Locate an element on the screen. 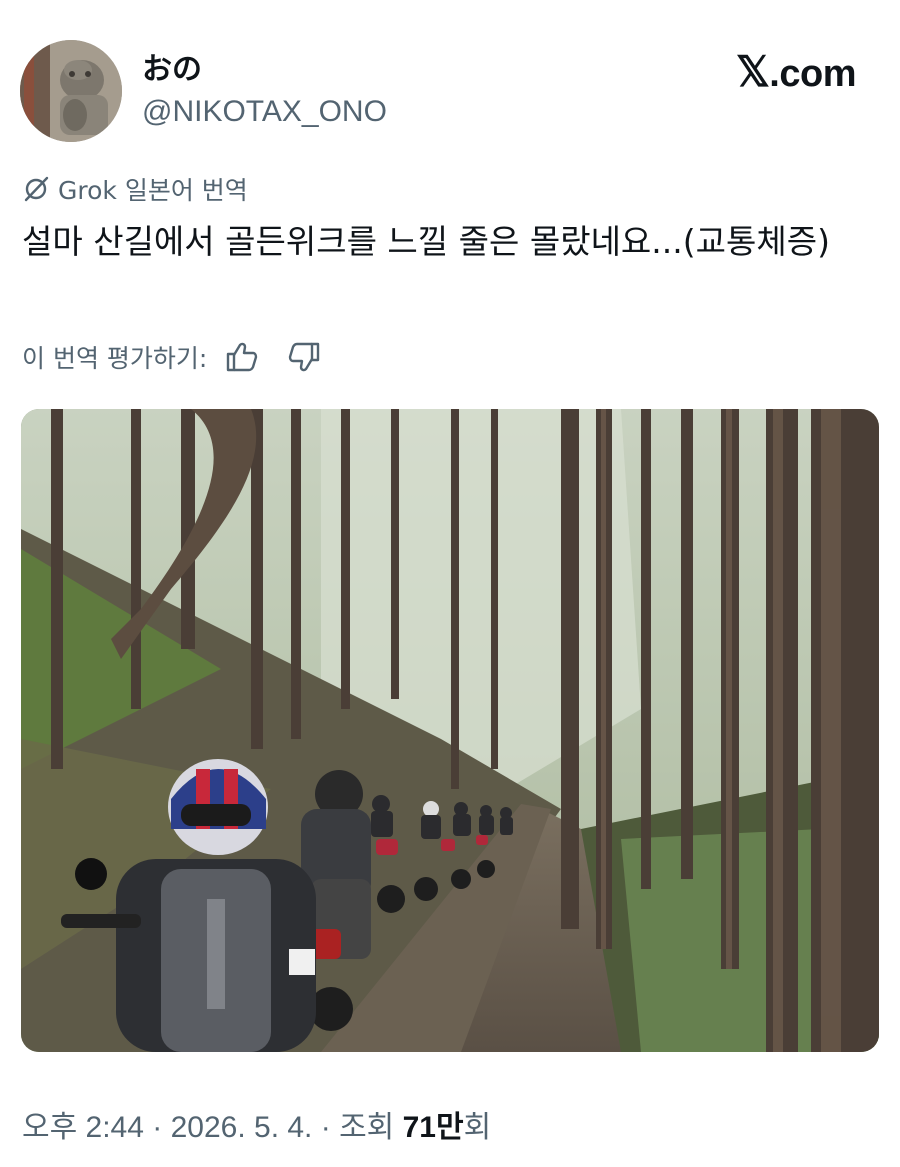 The height and width of the screenshot is (1167, 900). thumbs-down-icon is located at coordinates (304, 357).